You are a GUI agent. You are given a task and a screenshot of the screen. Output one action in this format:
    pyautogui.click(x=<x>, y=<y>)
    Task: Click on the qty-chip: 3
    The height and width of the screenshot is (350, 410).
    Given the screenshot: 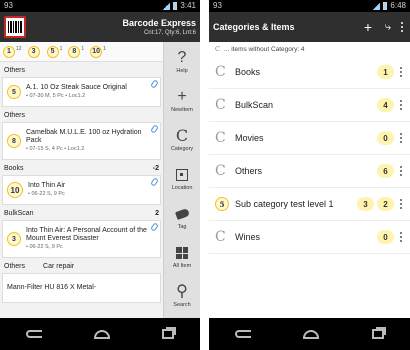 What is the action you would take?
    pyautogui.click(x=34, y=51)
    